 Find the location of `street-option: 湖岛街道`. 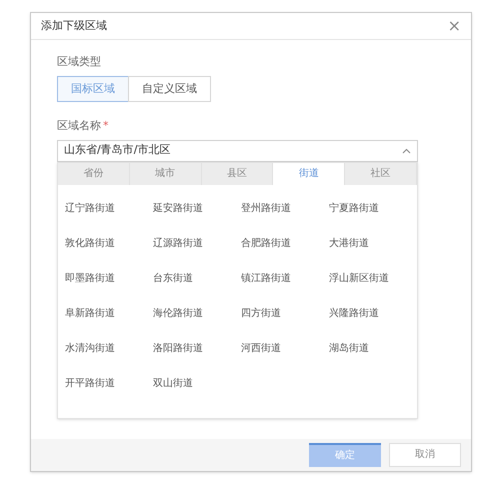

street-option: 湖岛街道 is located at coordinates (349, 348).